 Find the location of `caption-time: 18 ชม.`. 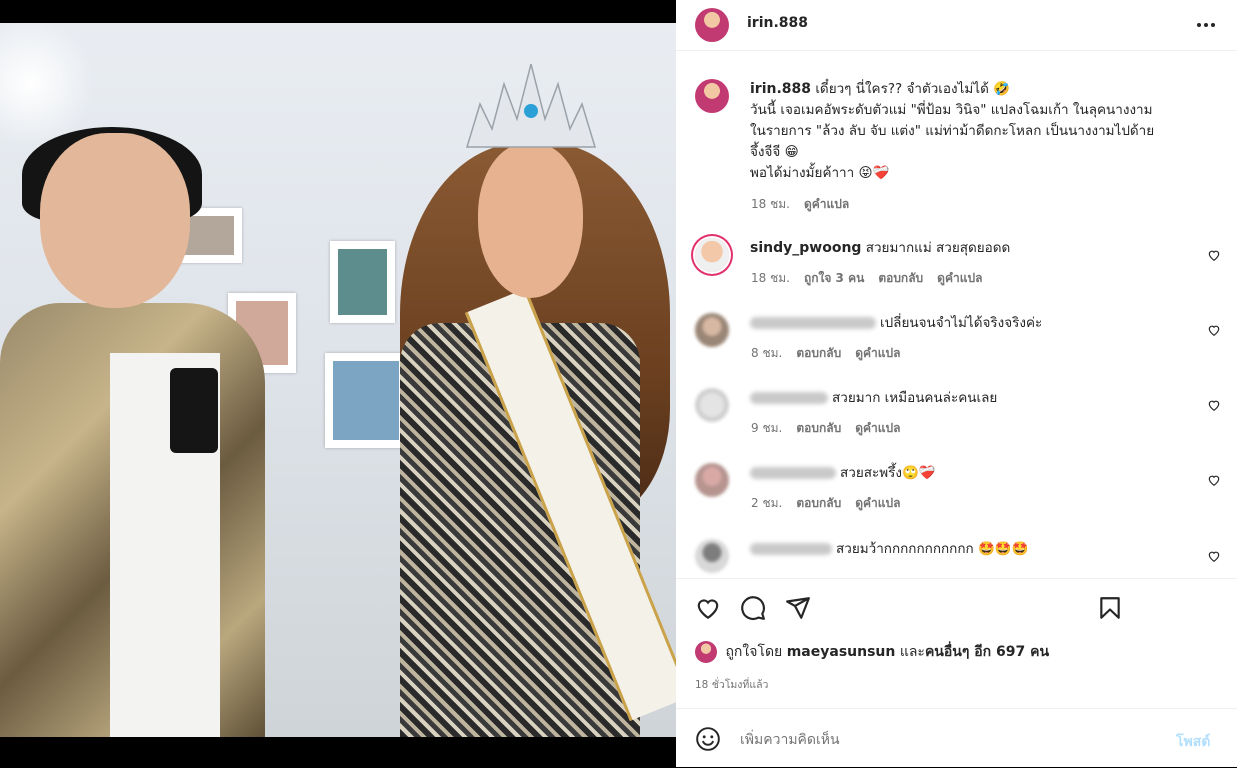

caption-time: 18 ชม. is located at coordinates (770, 204).